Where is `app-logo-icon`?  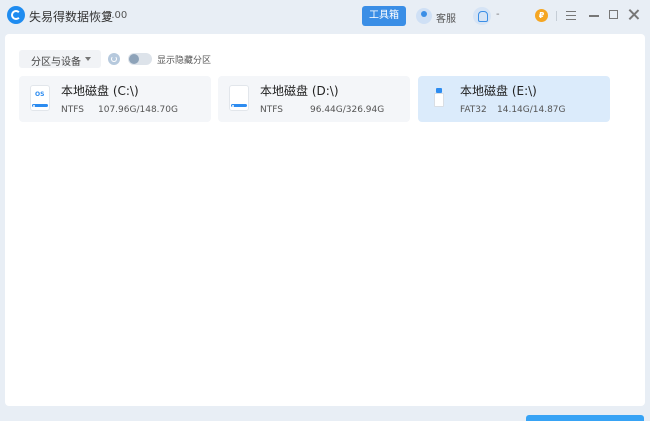 app-logo-icon is located at coordinates (16, 15).